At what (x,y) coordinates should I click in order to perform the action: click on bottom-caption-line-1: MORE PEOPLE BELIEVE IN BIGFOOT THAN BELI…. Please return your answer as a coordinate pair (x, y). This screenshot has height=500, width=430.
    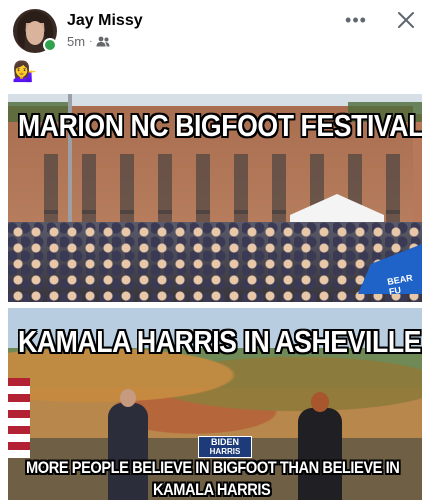
    Looking at the image, I should click on (213, 467).